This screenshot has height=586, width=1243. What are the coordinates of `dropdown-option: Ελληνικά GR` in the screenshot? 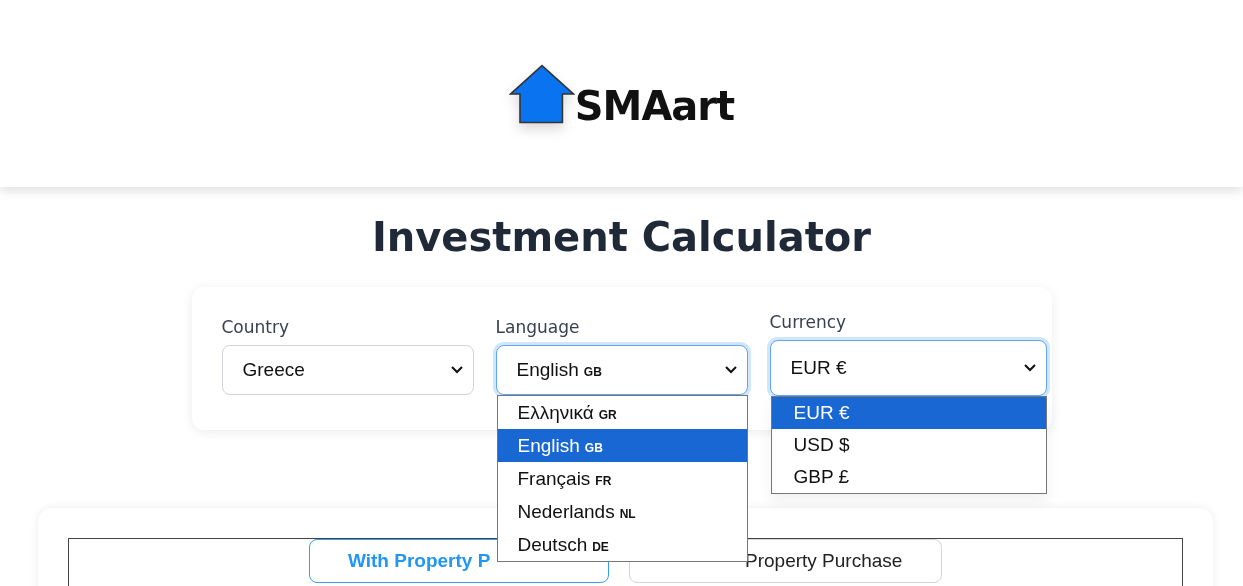 It's located at (622, 412).